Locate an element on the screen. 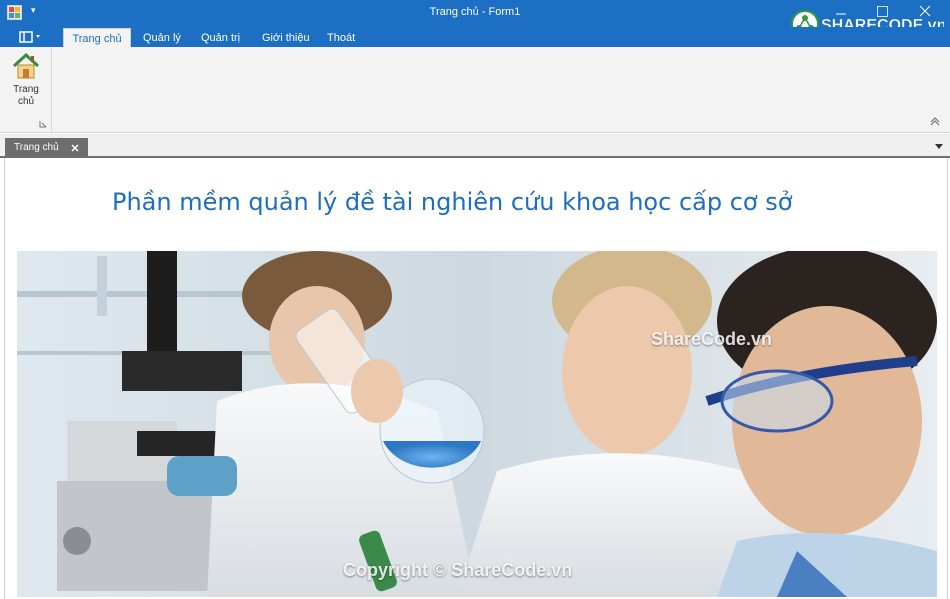 The width and height of the screenshot is (950, 599). tab-quan-tri: Quản trị is located at coordinates (220, 37).